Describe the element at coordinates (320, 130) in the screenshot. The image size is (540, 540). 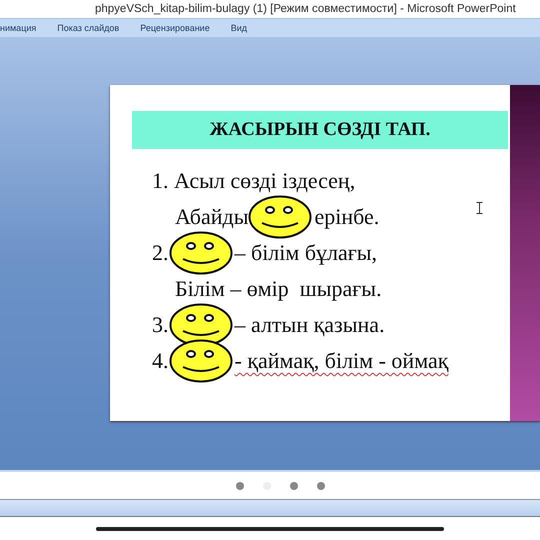
I see `slide-heading: ЖАСЫРЫН СӨЗДІ ТАП.` at that location.